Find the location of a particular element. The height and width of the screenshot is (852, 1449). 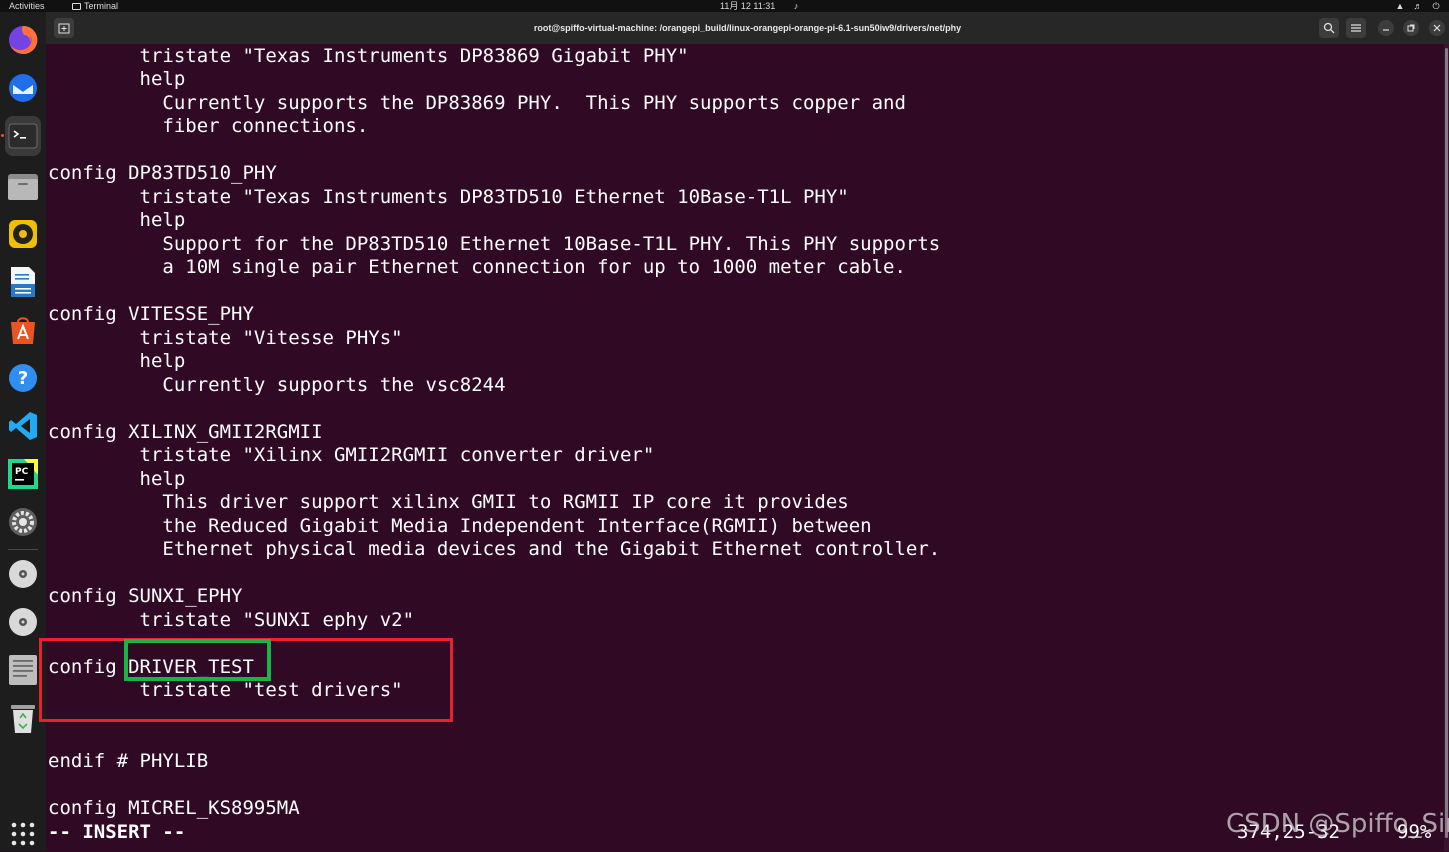

firefox-icon is located at coordinates (23, 39).